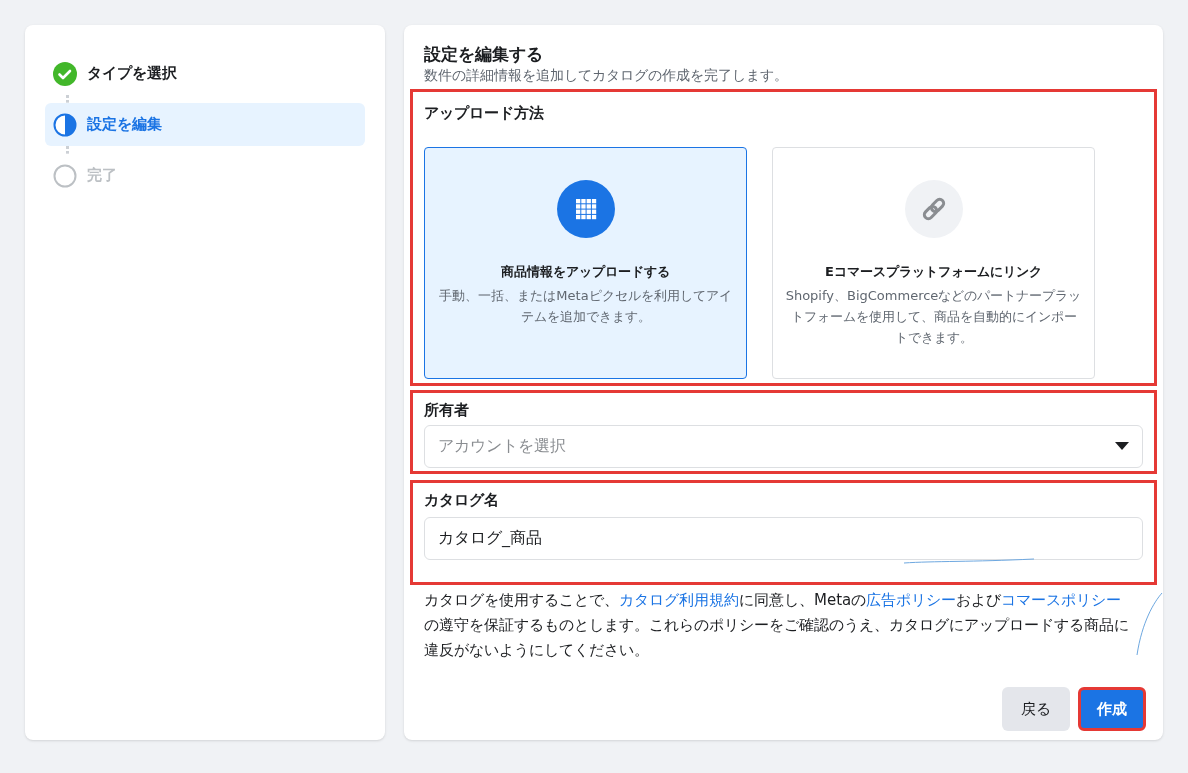 The width and height of the screenshot is (1188, 773). I want to click on option-title: Eコマースプラットフォームにリンク, so click(933, 271).